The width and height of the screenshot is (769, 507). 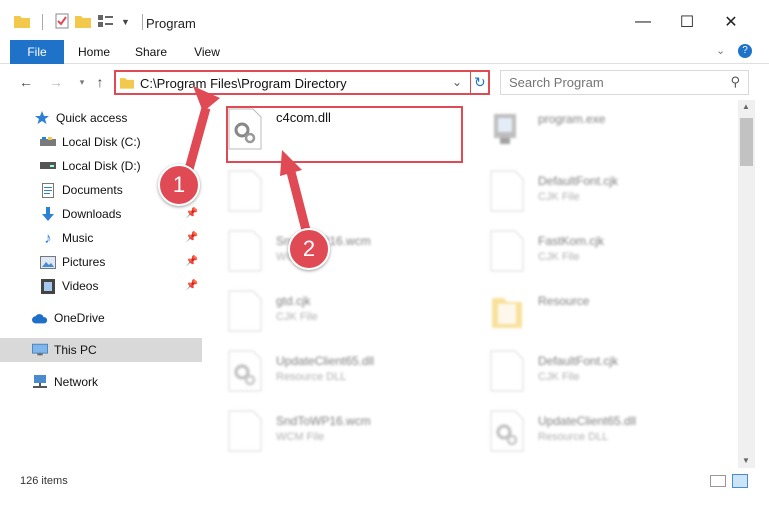 I want to click on chevron-down-icon: ▼, so click(x=125, y=22).